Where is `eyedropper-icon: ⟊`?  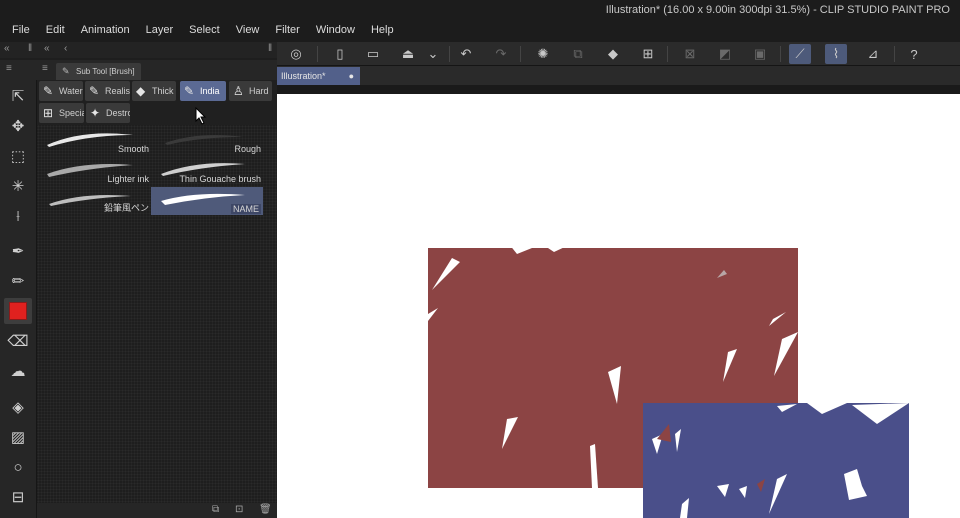
eyedropper-icon: ⟊ is located at coordinates (18, 216).